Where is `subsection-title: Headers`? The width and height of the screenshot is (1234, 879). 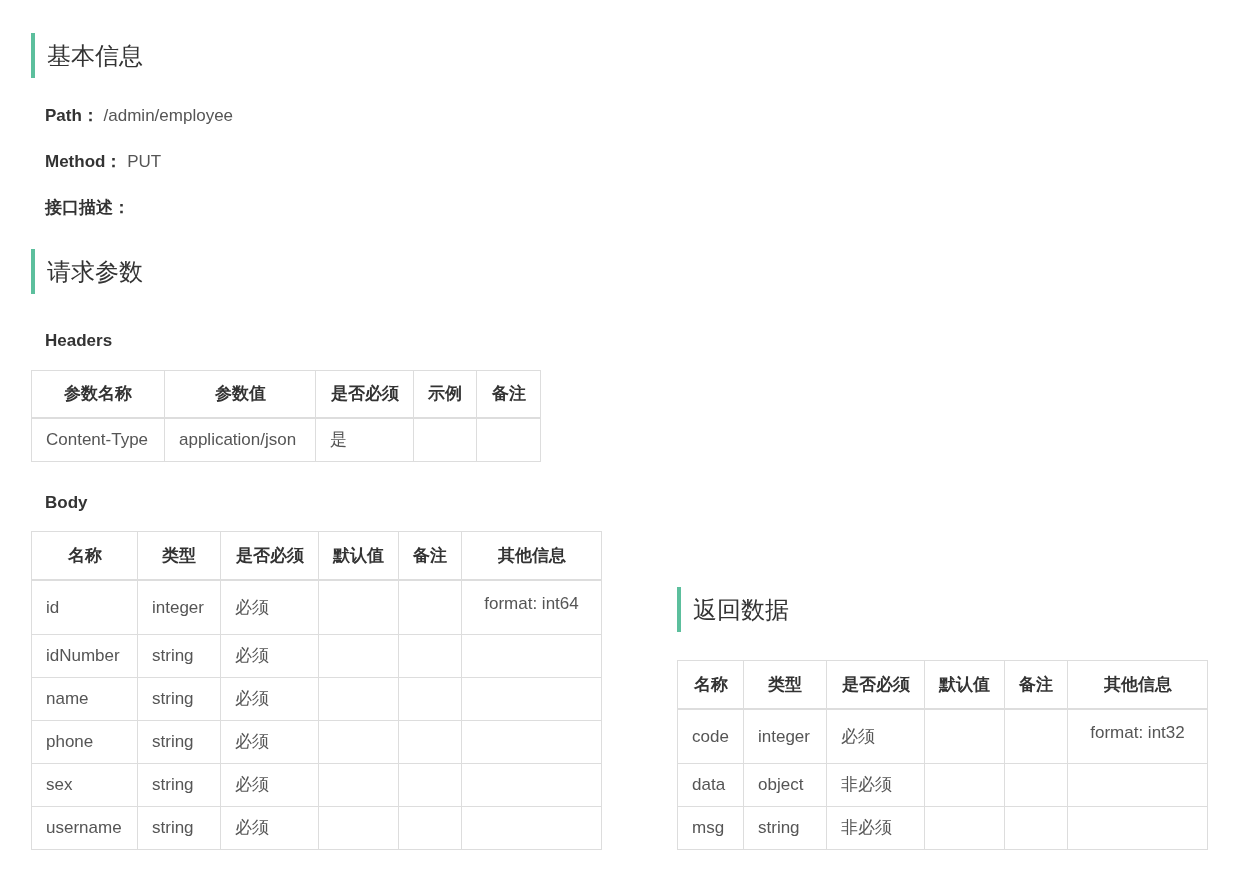
subsection-title: Headers is located at coordinates (79, 341).